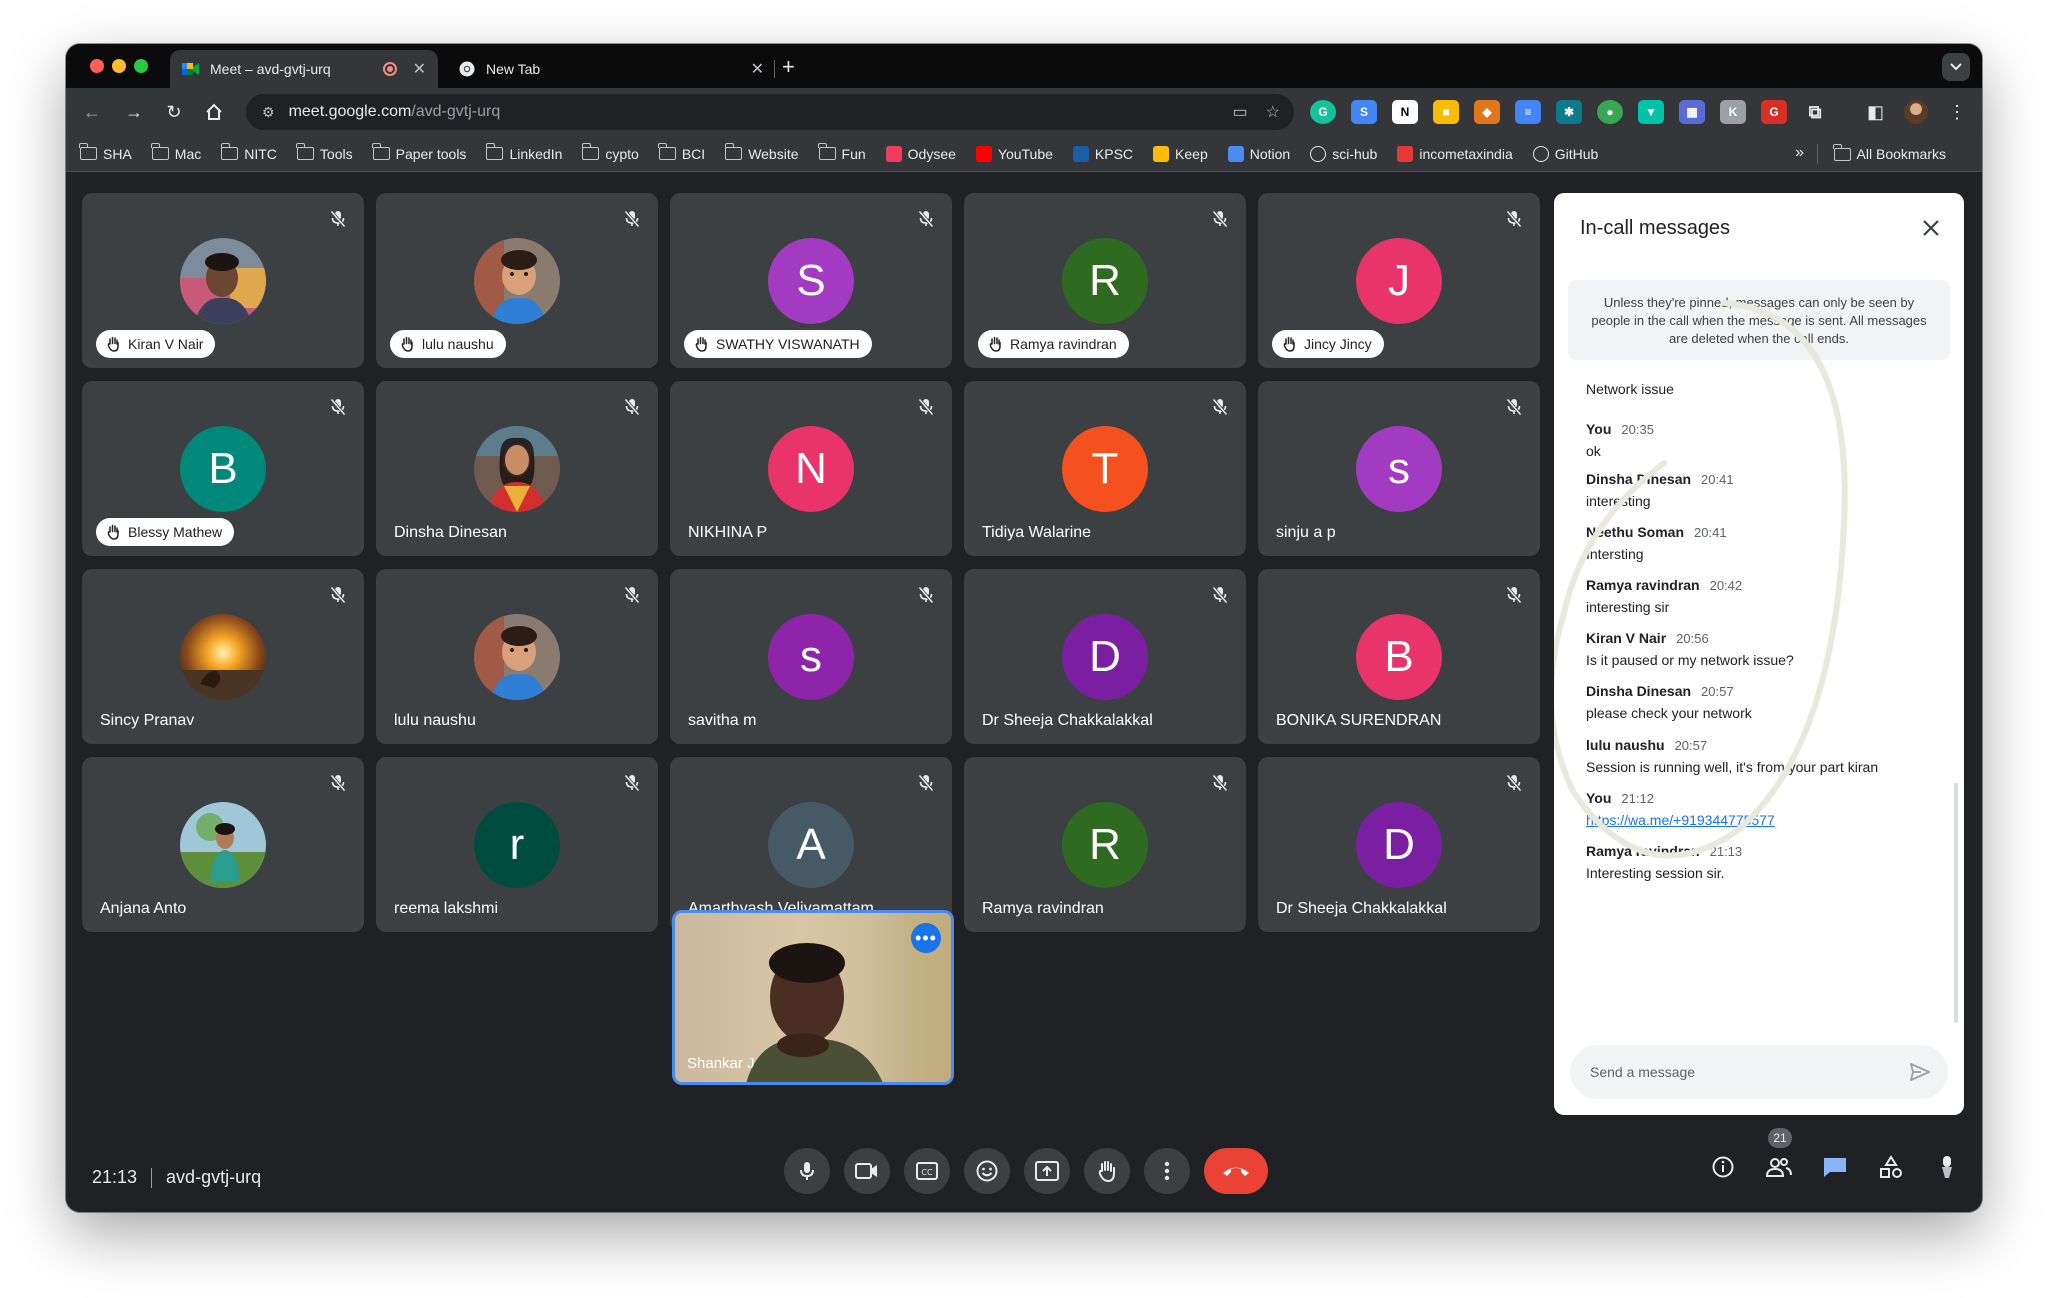 This screenshot has height=1298, width=2048. What do you see at coordinates (1723, 1167) in the screenshot?
I see `meeting-details-button` at bounding box center [1723, 1167].